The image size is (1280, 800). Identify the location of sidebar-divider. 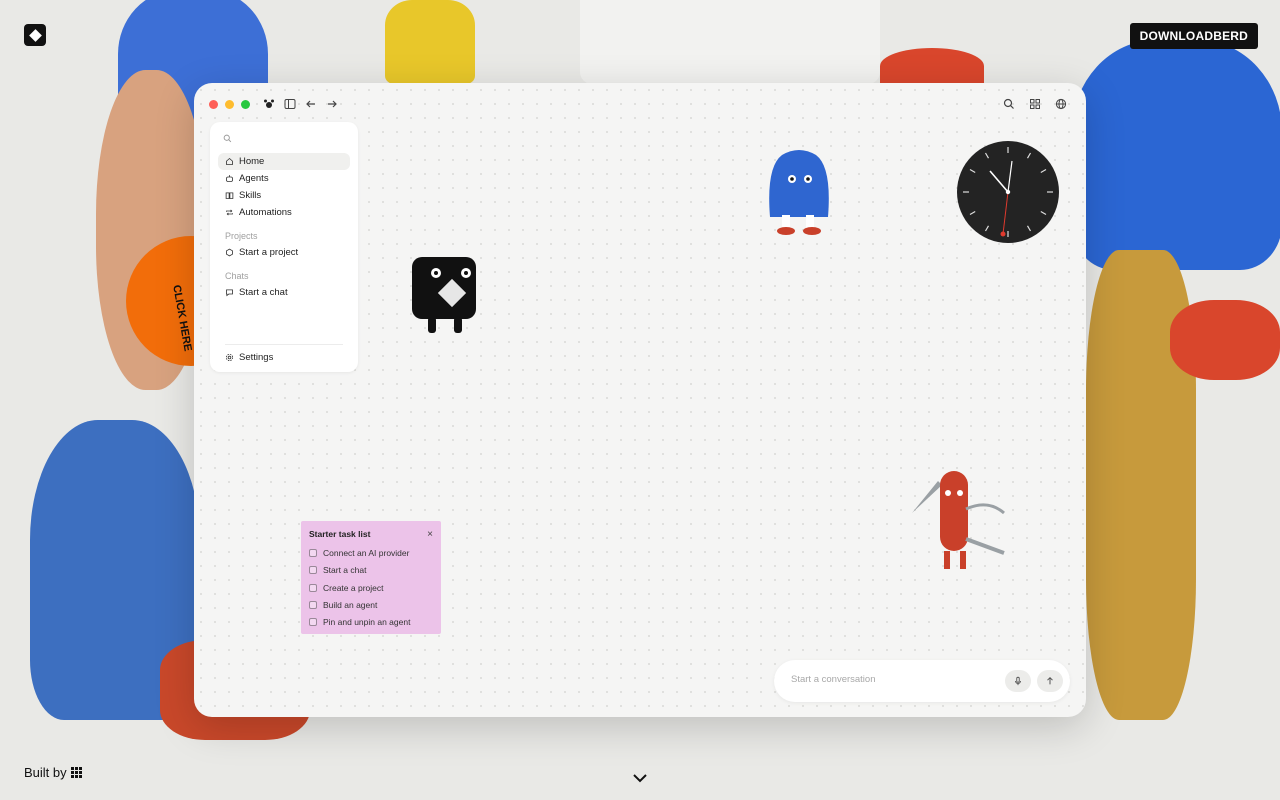
(284, 344).